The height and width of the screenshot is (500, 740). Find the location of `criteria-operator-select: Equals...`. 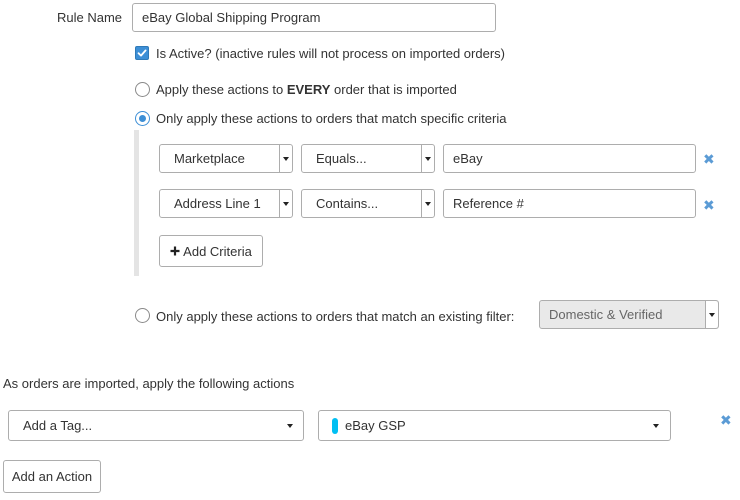

criteria-operator-select: Equals... is located at coordinates (368, 158).